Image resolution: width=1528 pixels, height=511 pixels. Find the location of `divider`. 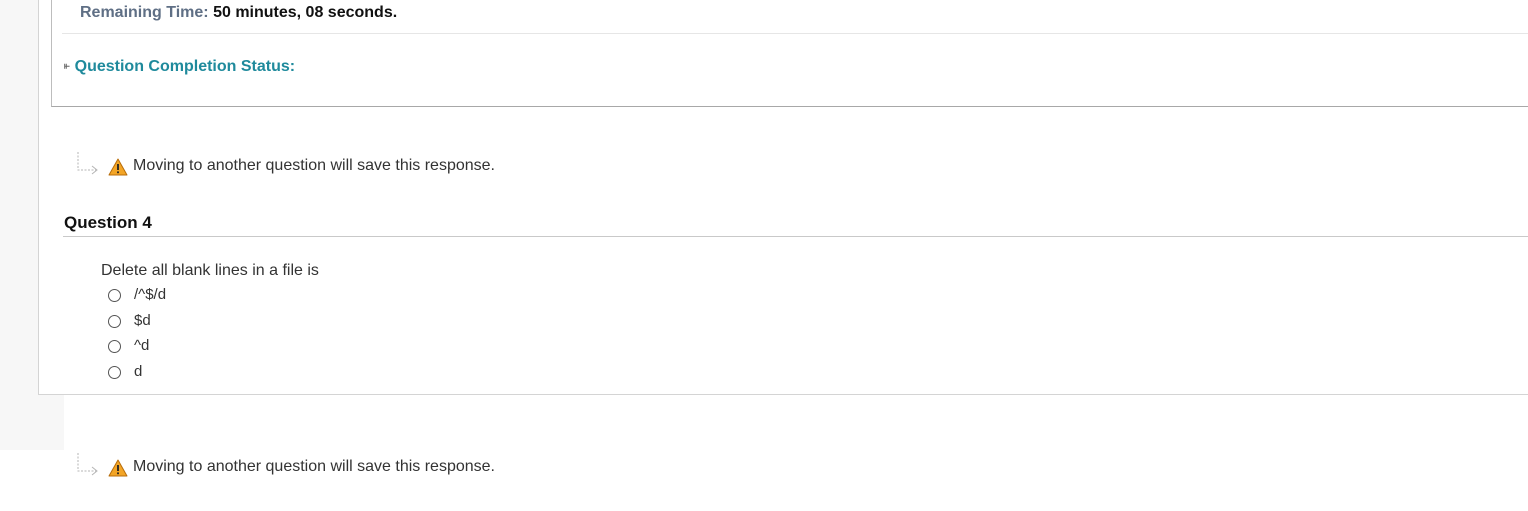

divider is located at coordinates (795, 33).